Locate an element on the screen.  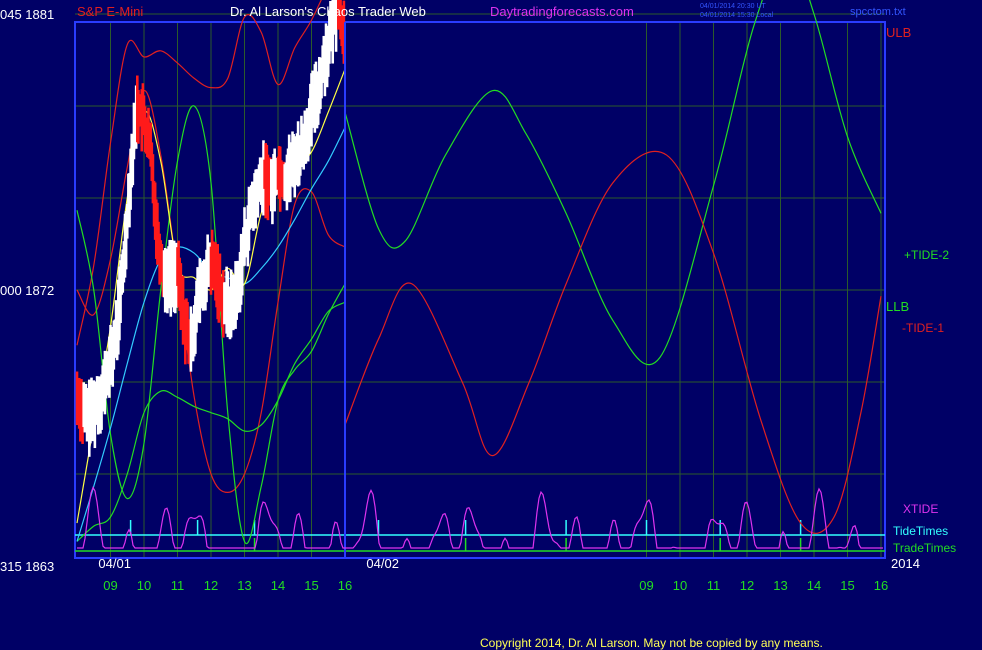
x-tick-4: 13 is located at coordinates (244, 585).